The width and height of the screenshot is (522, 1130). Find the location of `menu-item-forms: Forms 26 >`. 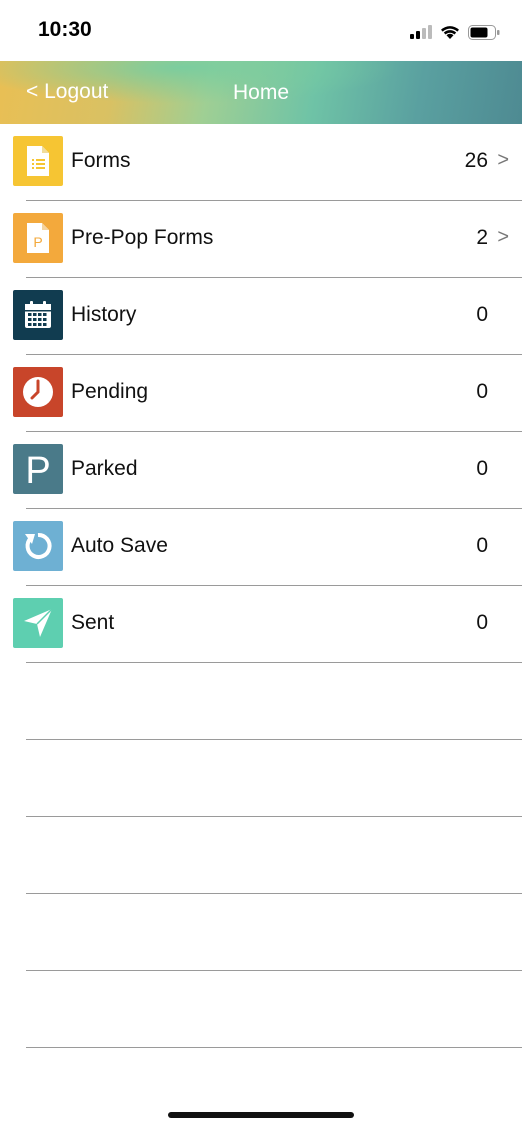

menu-item-forms: Forms 26 > is located at coordinates (267, 162).